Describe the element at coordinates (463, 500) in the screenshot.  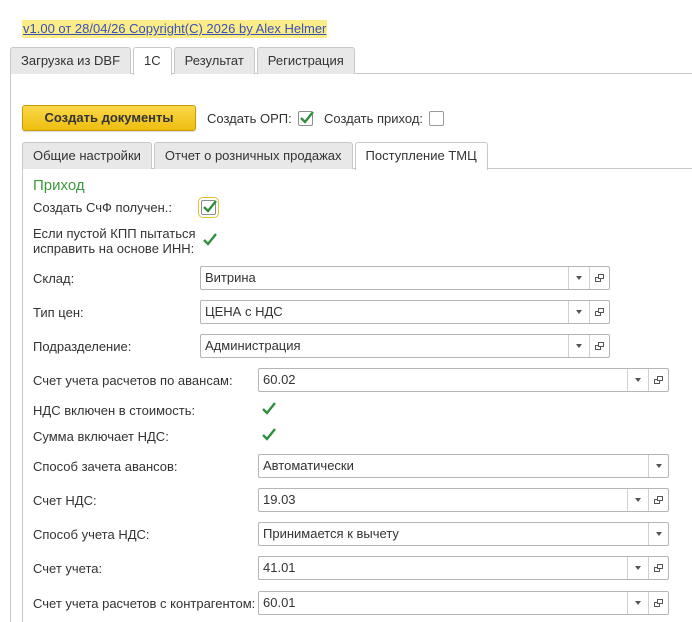
I see `vat-account-field: 19.03` at that location.